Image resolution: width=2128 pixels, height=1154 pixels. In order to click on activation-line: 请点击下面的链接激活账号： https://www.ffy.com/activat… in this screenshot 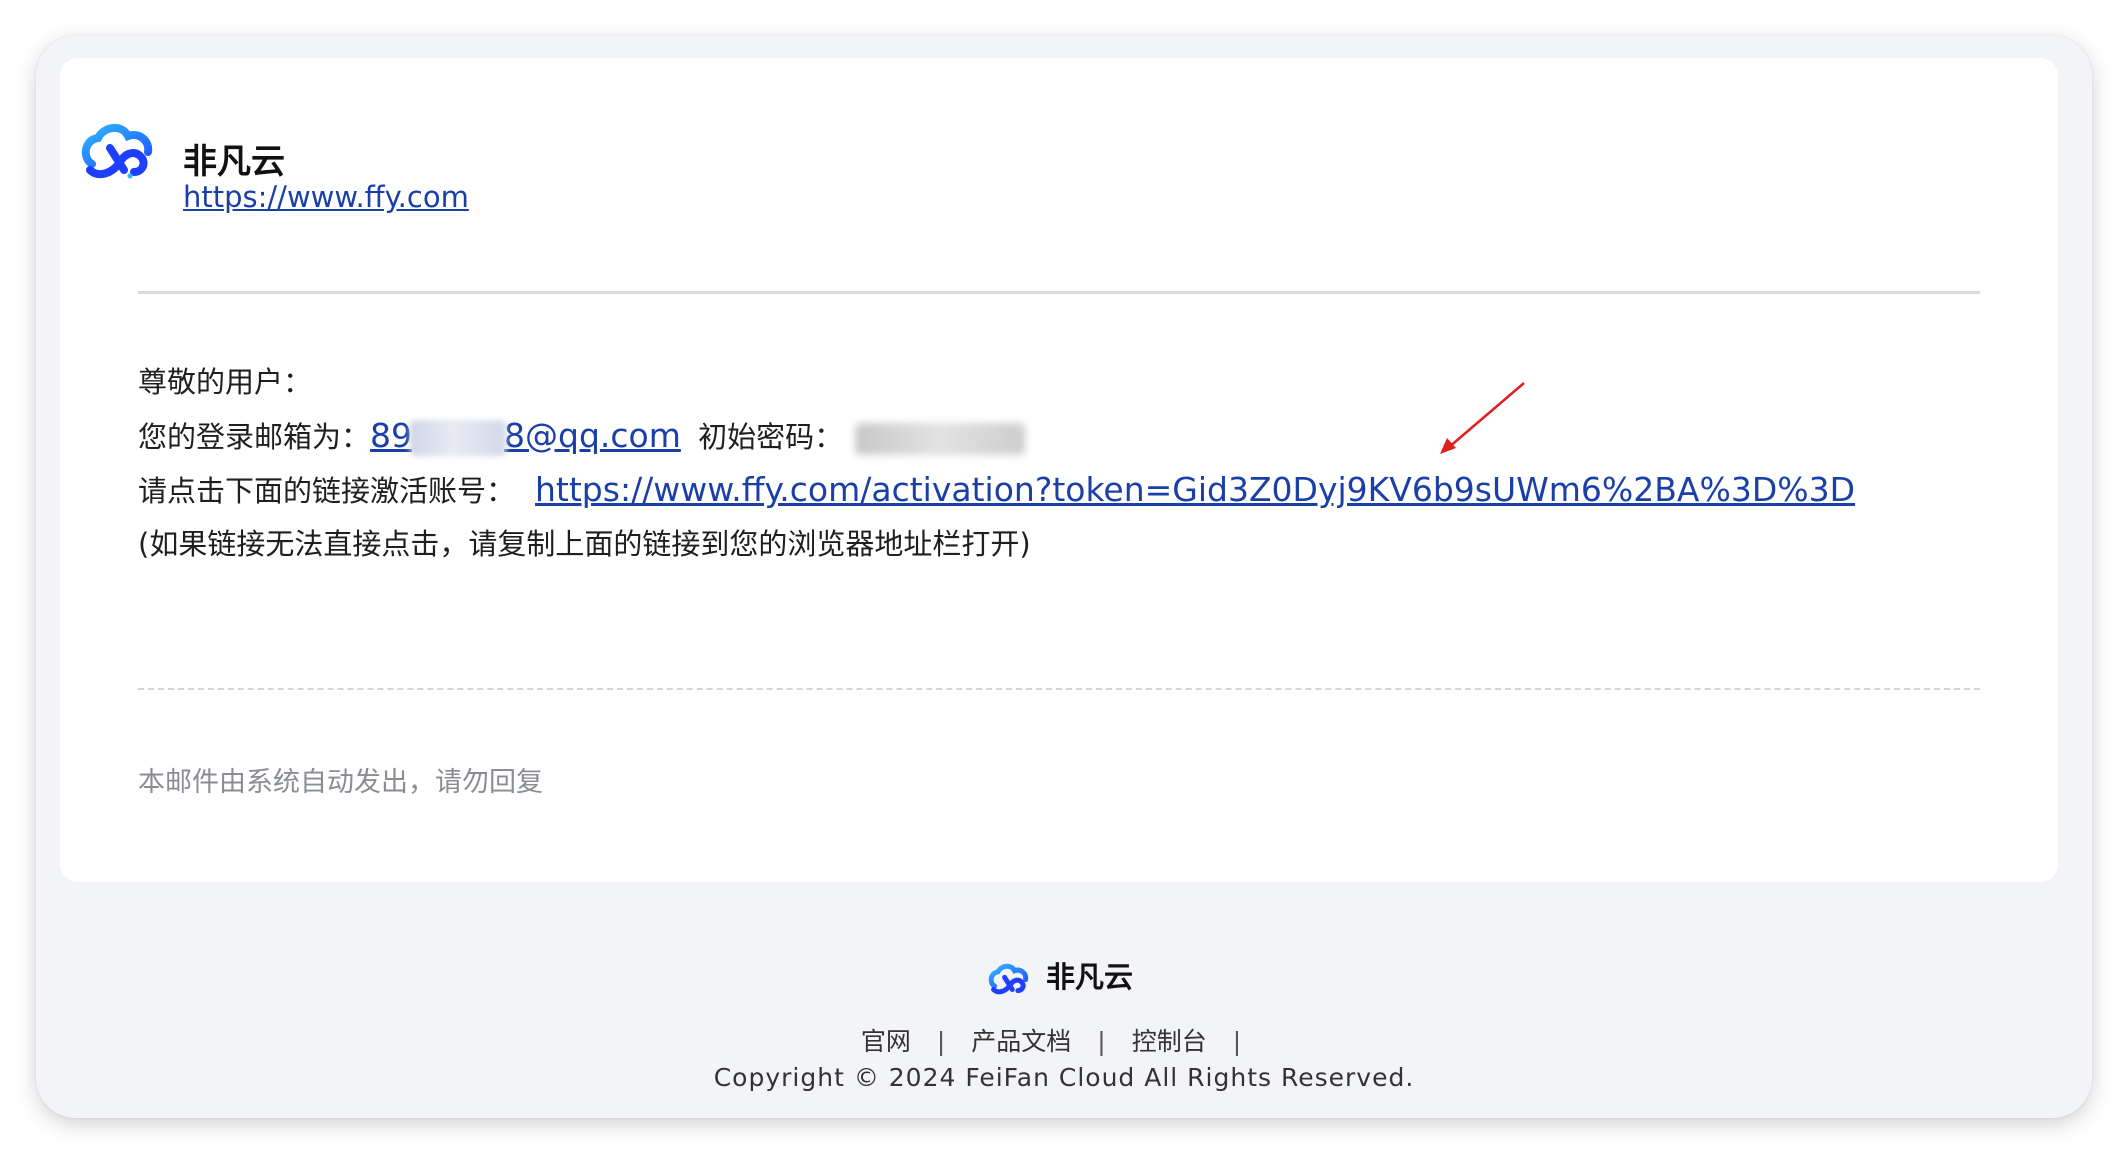, I will do `click(996, 490)`.